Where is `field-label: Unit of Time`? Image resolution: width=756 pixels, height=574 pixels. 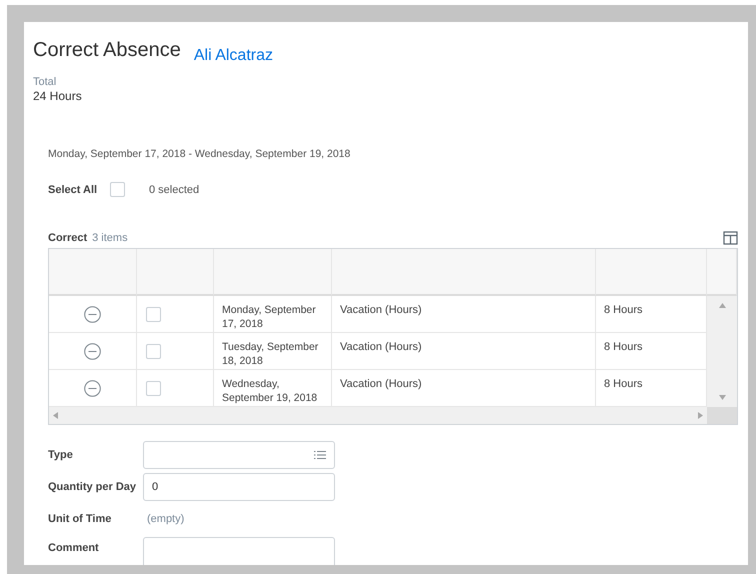 field-label: Unit of Time is located at coordinates (80, 519).